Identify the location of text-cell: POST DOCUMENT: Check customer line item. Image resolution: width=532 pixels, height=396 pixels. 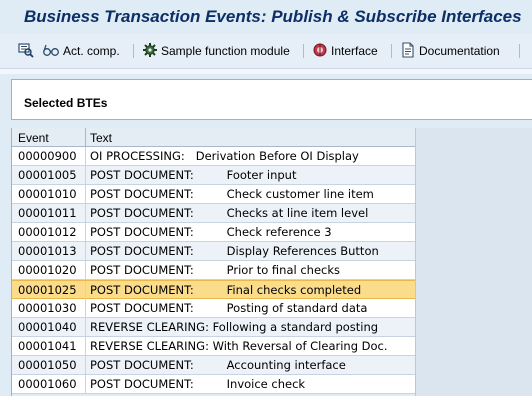
(232, 194).